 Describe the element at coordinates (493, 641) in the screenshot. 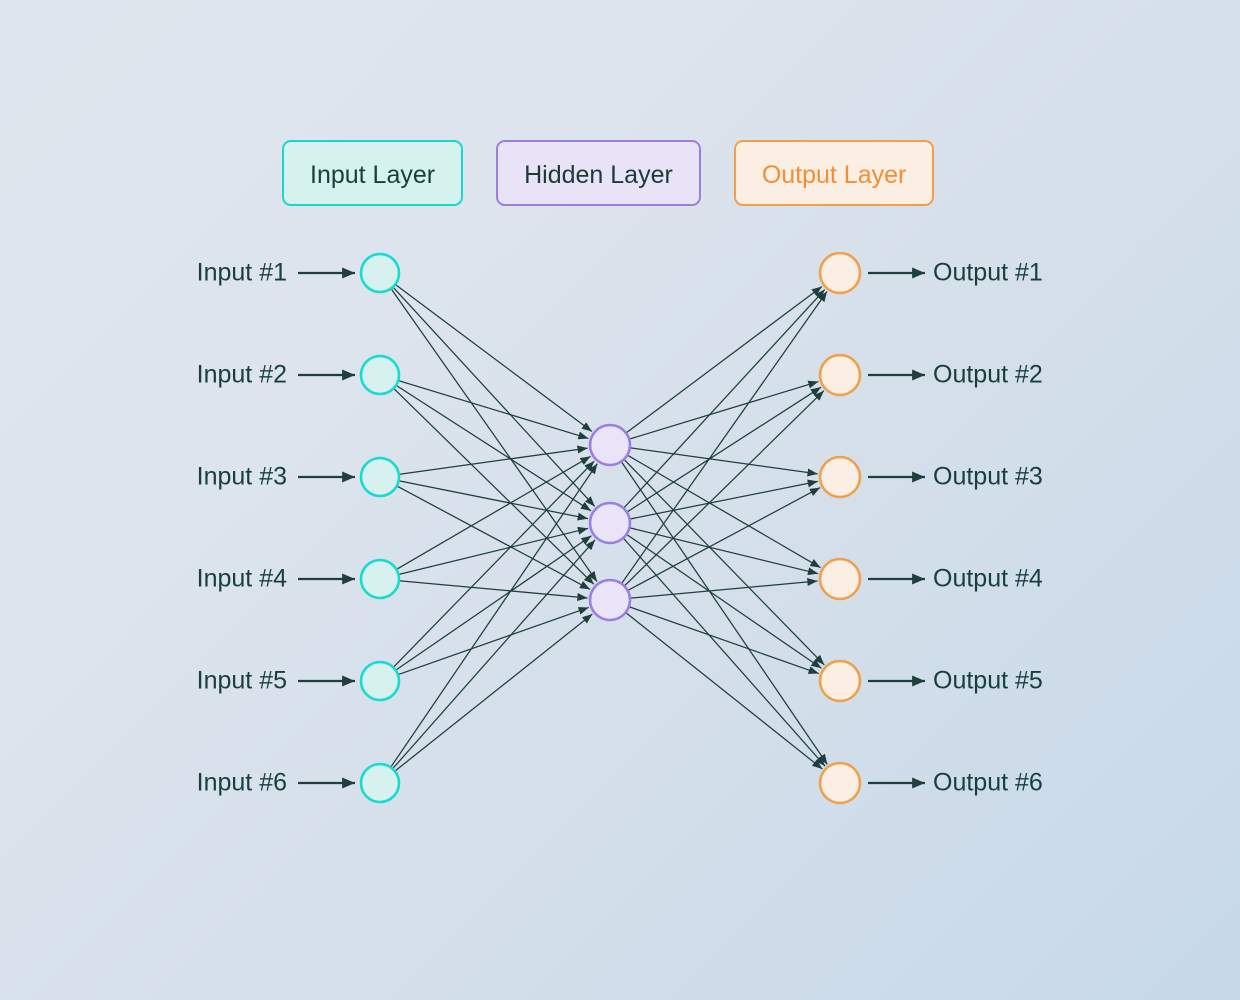

I see `edge-input5-hidden3` at that location.